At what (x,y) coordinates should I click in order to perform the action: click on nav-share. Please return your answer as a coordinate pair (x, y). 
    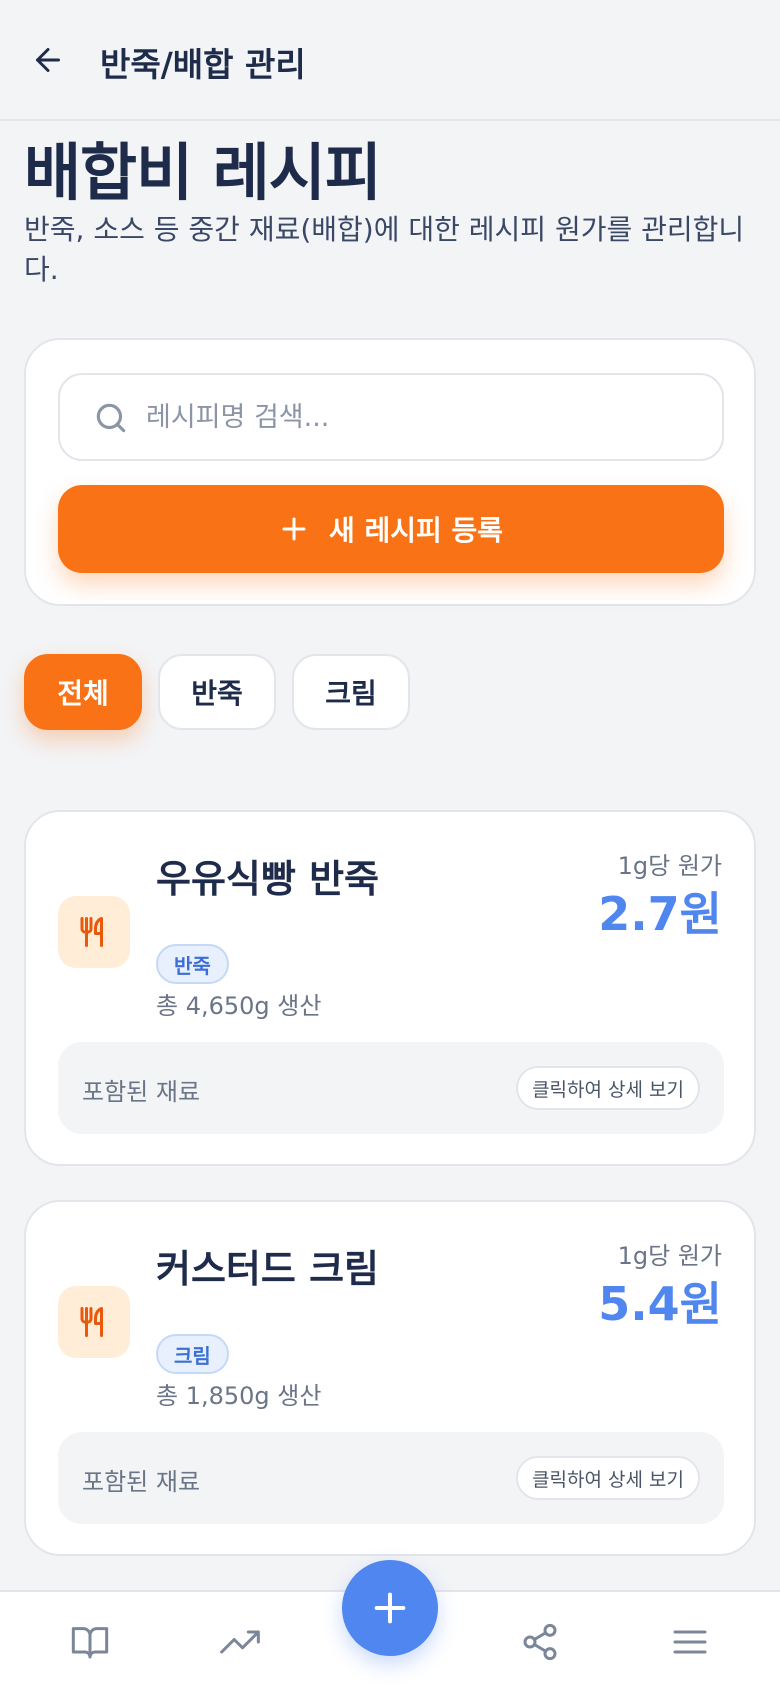
    Looking at the image, I should click on (540, 1642).